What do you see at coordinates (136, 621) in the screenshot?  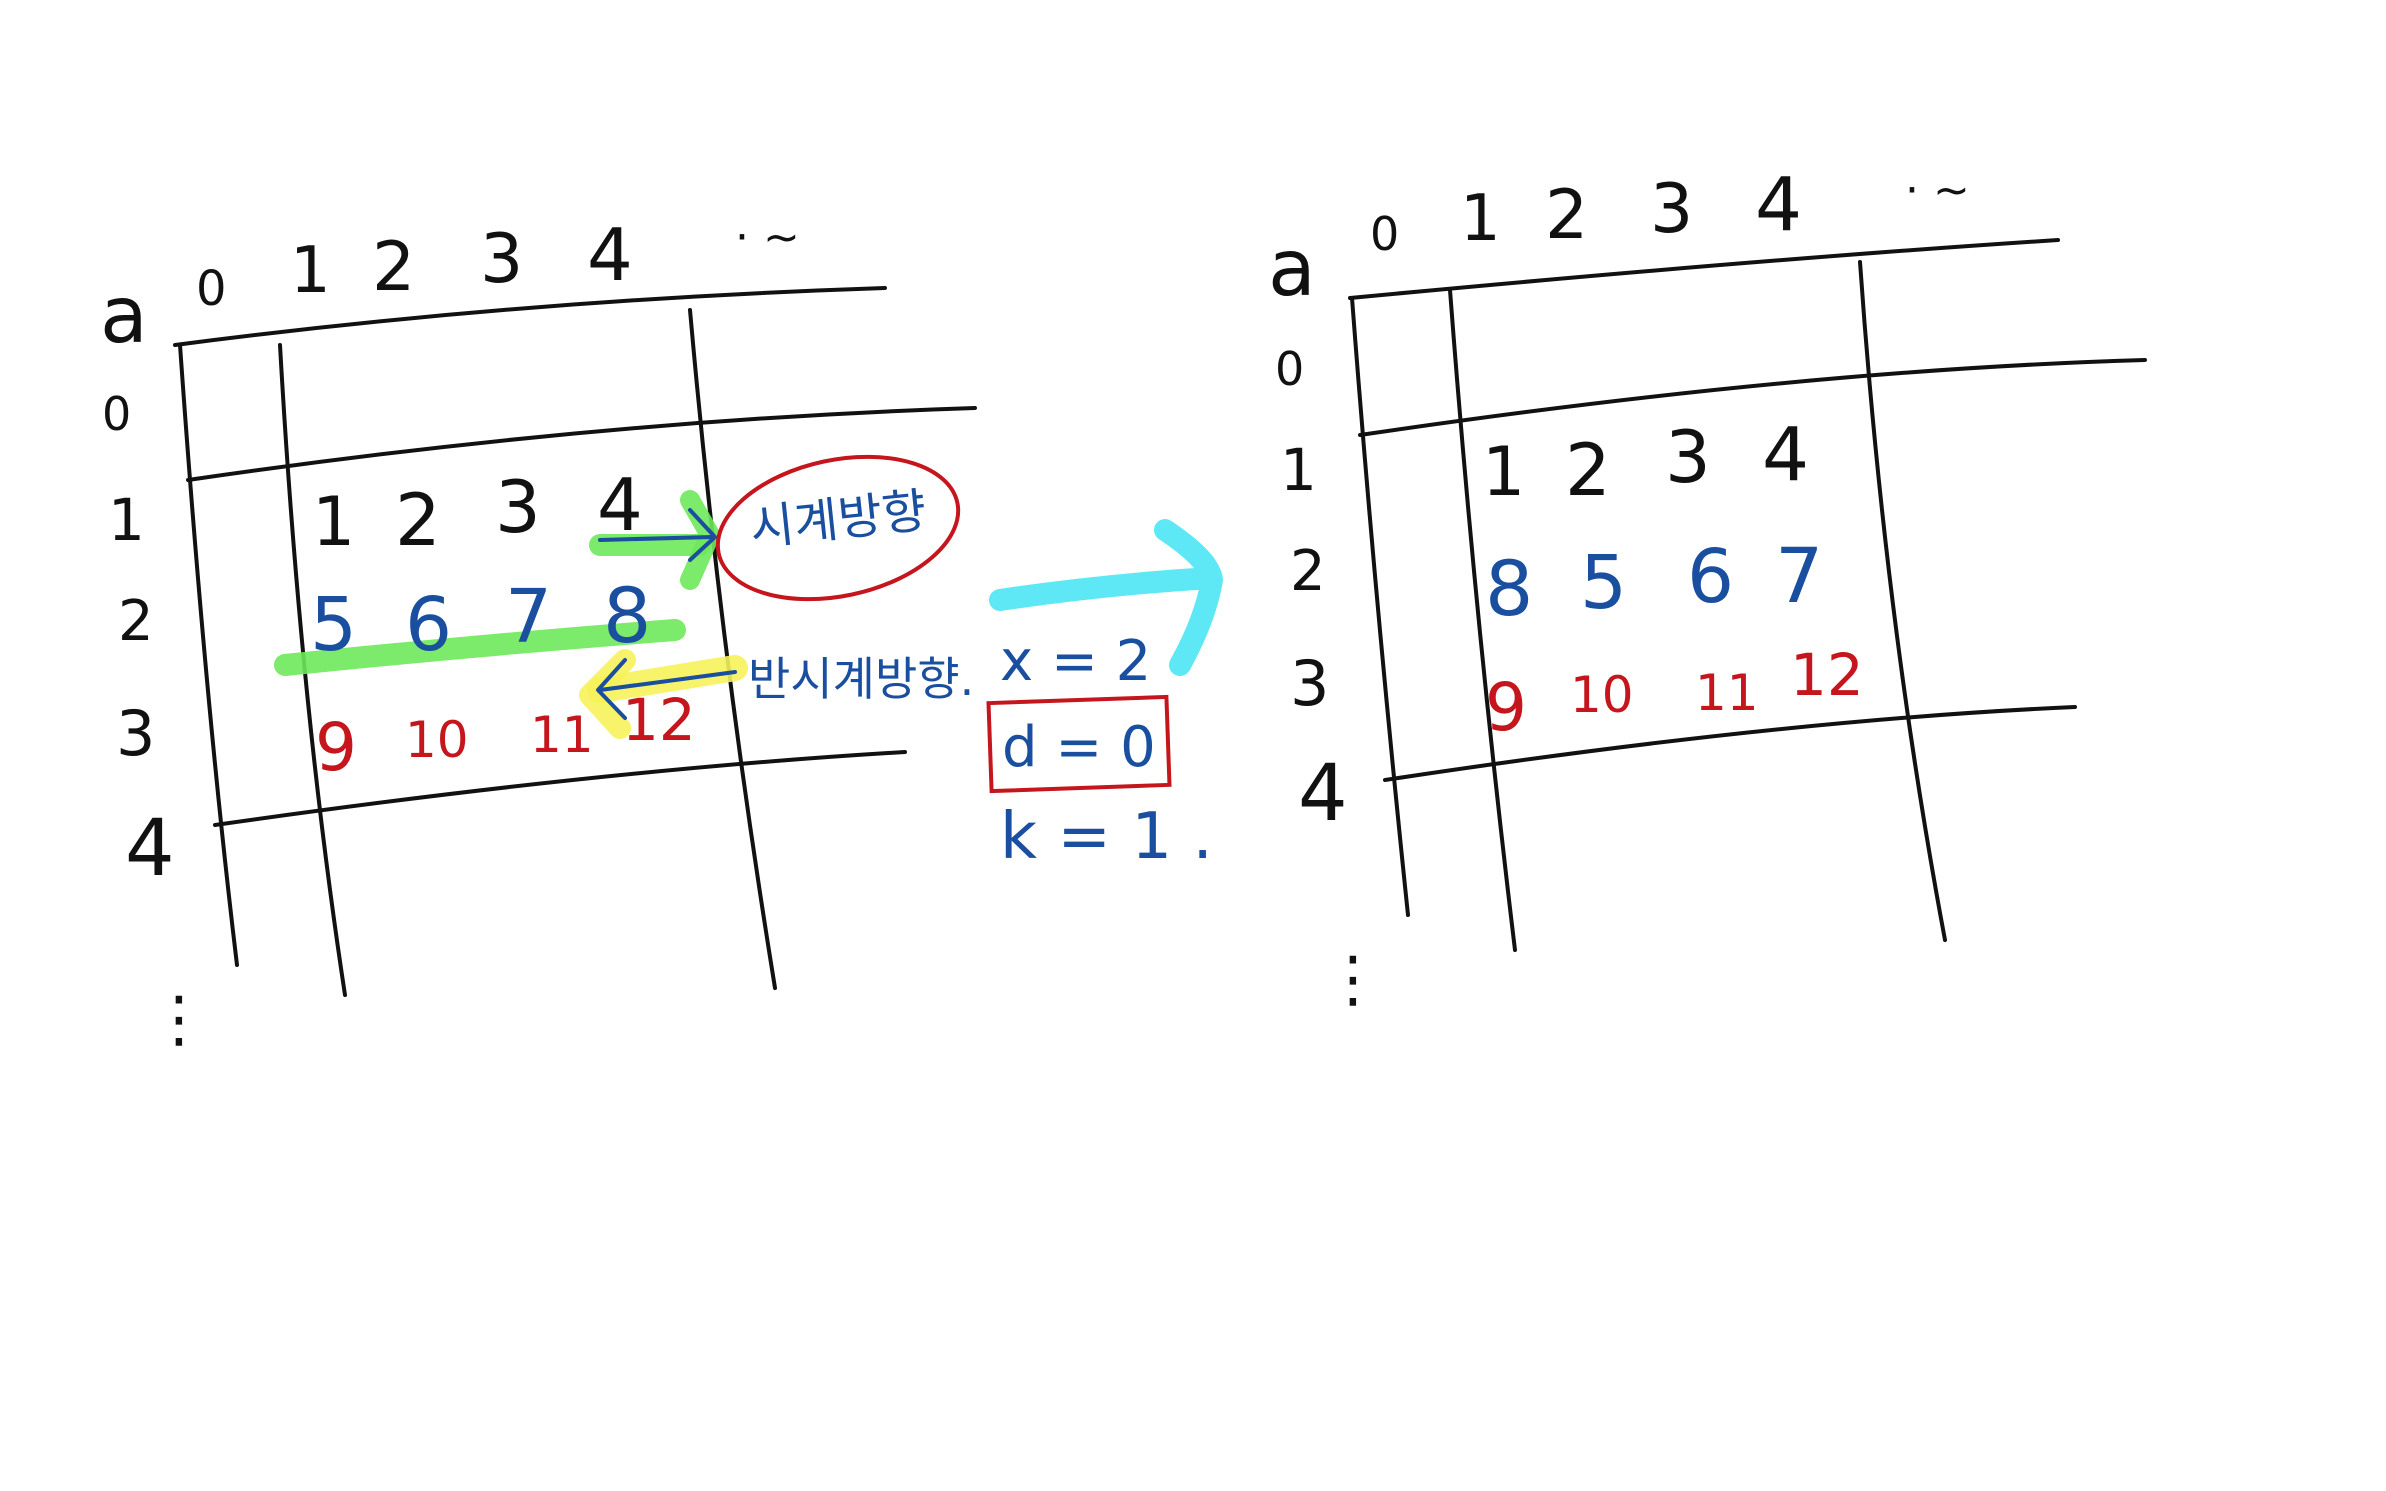 I see `left-row-header-2: 2` at bounding box center [136, 621].